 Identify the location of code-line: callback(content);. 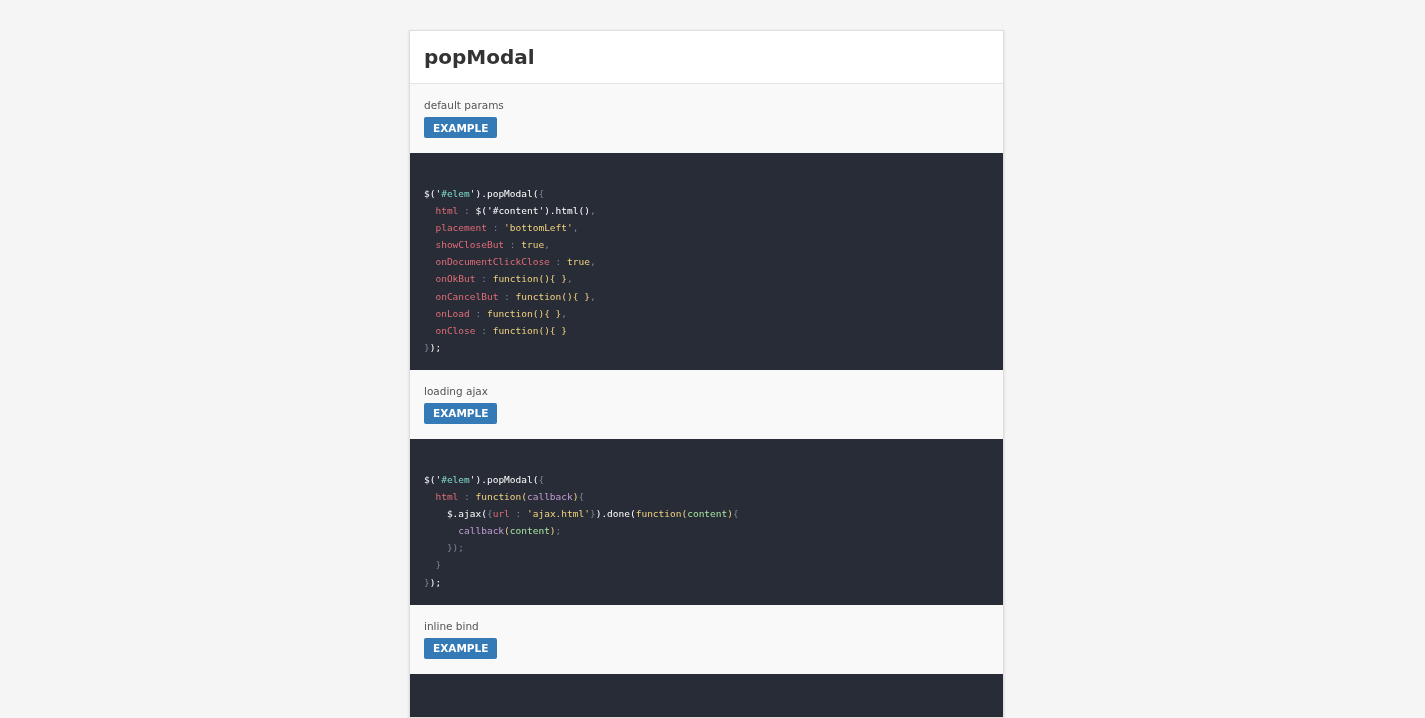
(510, 531).